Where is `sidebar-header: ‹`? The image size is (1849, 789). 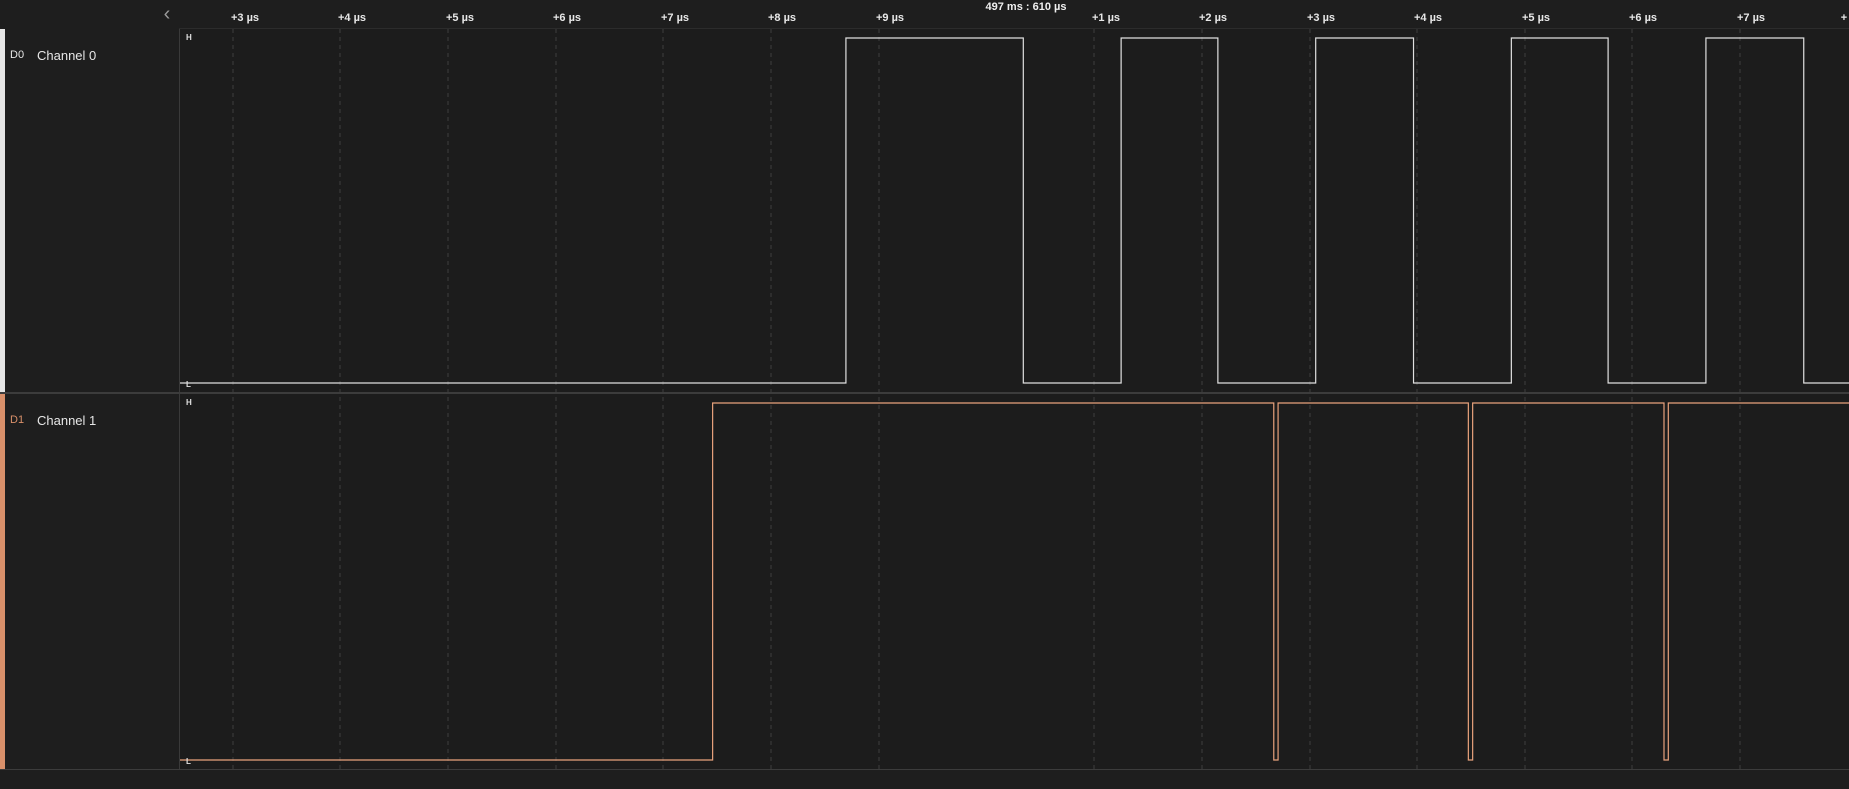
sidebar-header: ‹ is located at coordinates (89, 14).